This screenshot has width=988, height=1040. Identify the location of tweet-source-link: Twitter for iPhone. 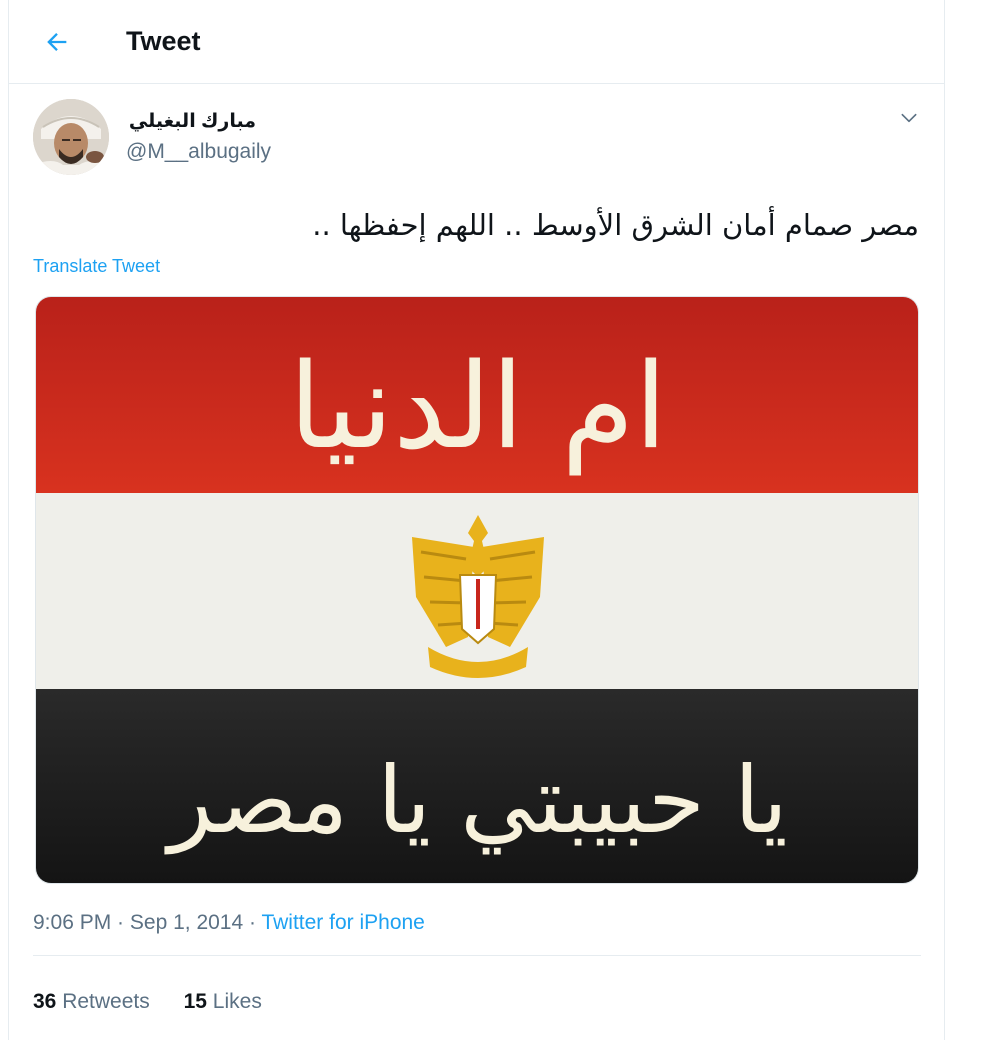
(342, 922).